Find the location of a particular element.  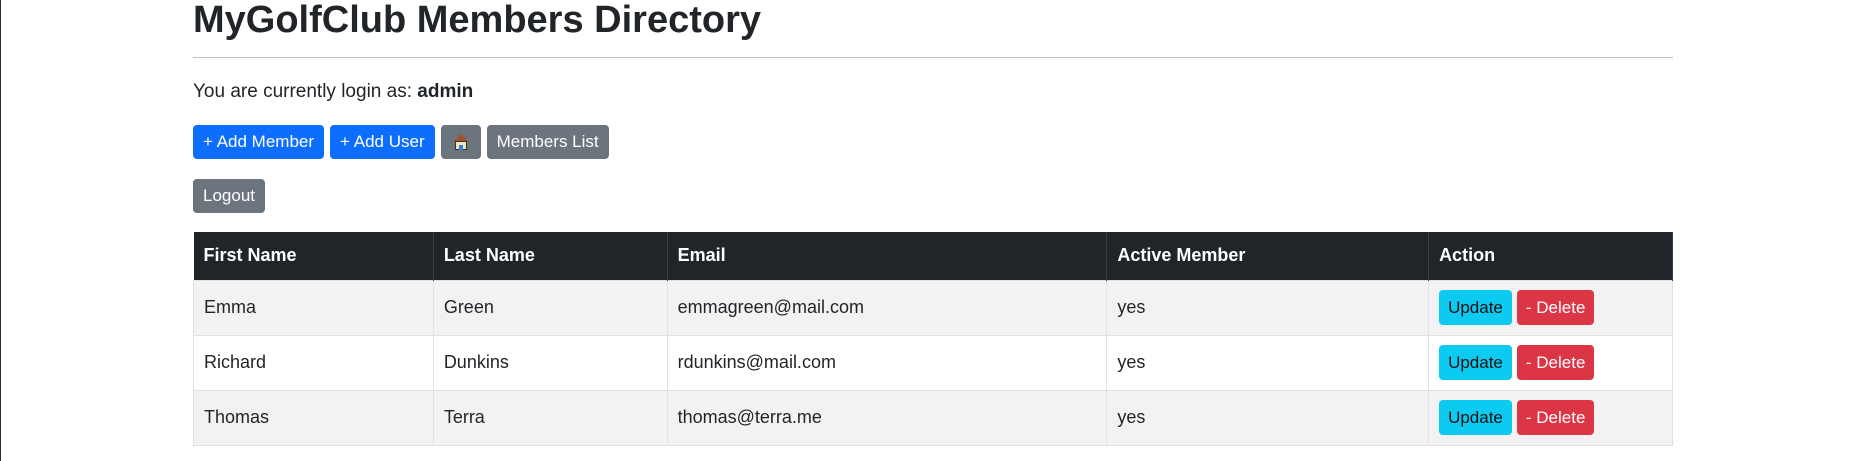

home-button is located at coordinates (460, 142).